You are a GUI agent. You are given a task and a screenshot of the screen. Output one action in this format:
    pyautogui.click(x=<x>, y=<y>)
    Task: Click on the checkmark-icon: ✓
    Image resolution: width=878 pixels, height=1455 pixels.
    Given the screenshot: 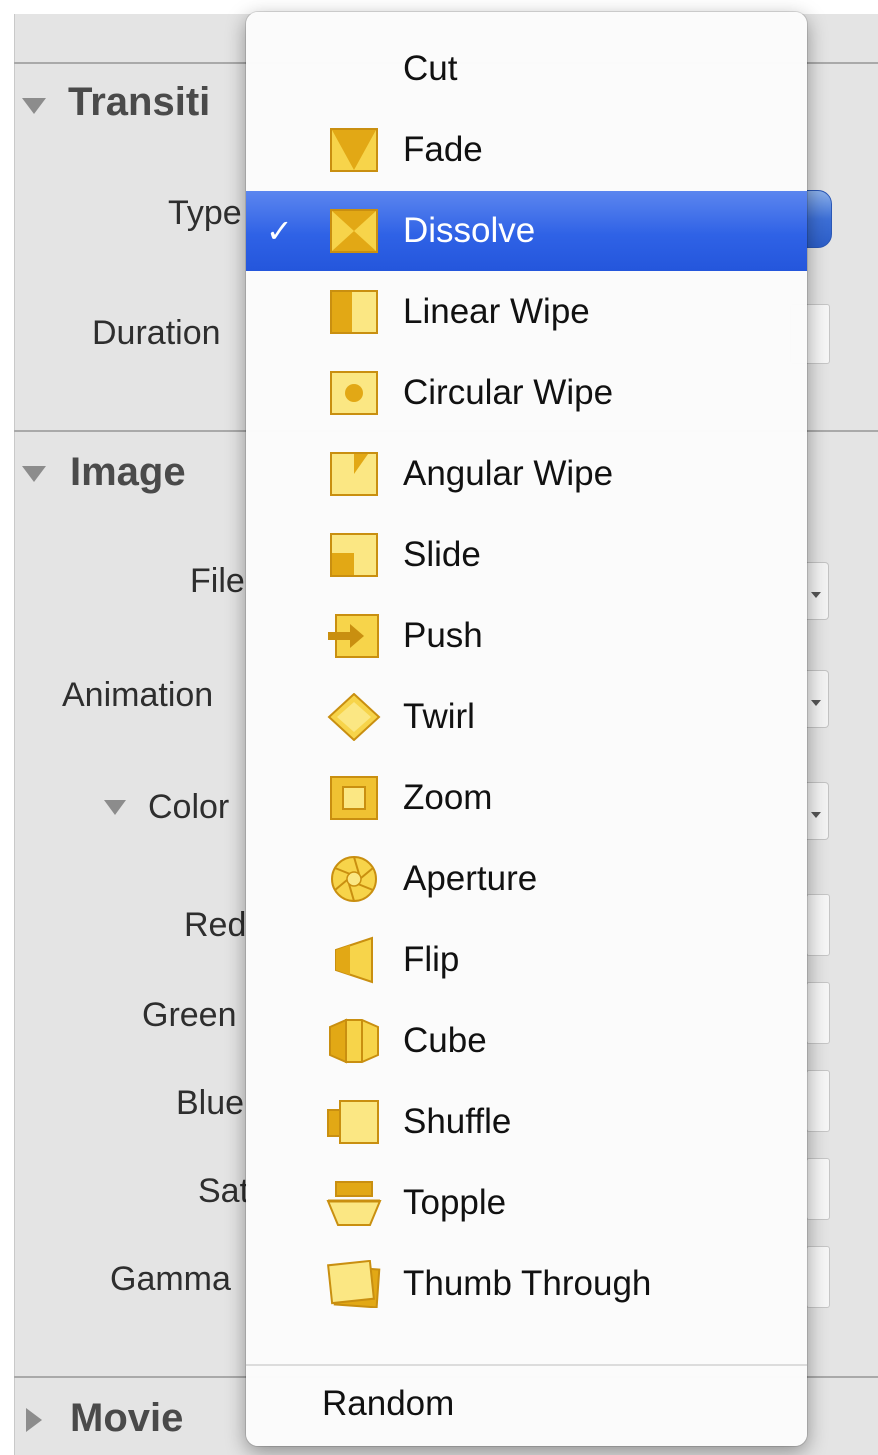 What is the action you would take?
    pyautogui.click(x=279, y=231)
    